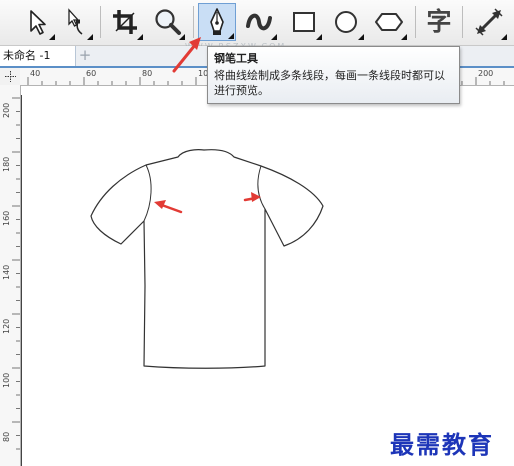  I want to click on origin-crosshair-icon, so click(10, 76).